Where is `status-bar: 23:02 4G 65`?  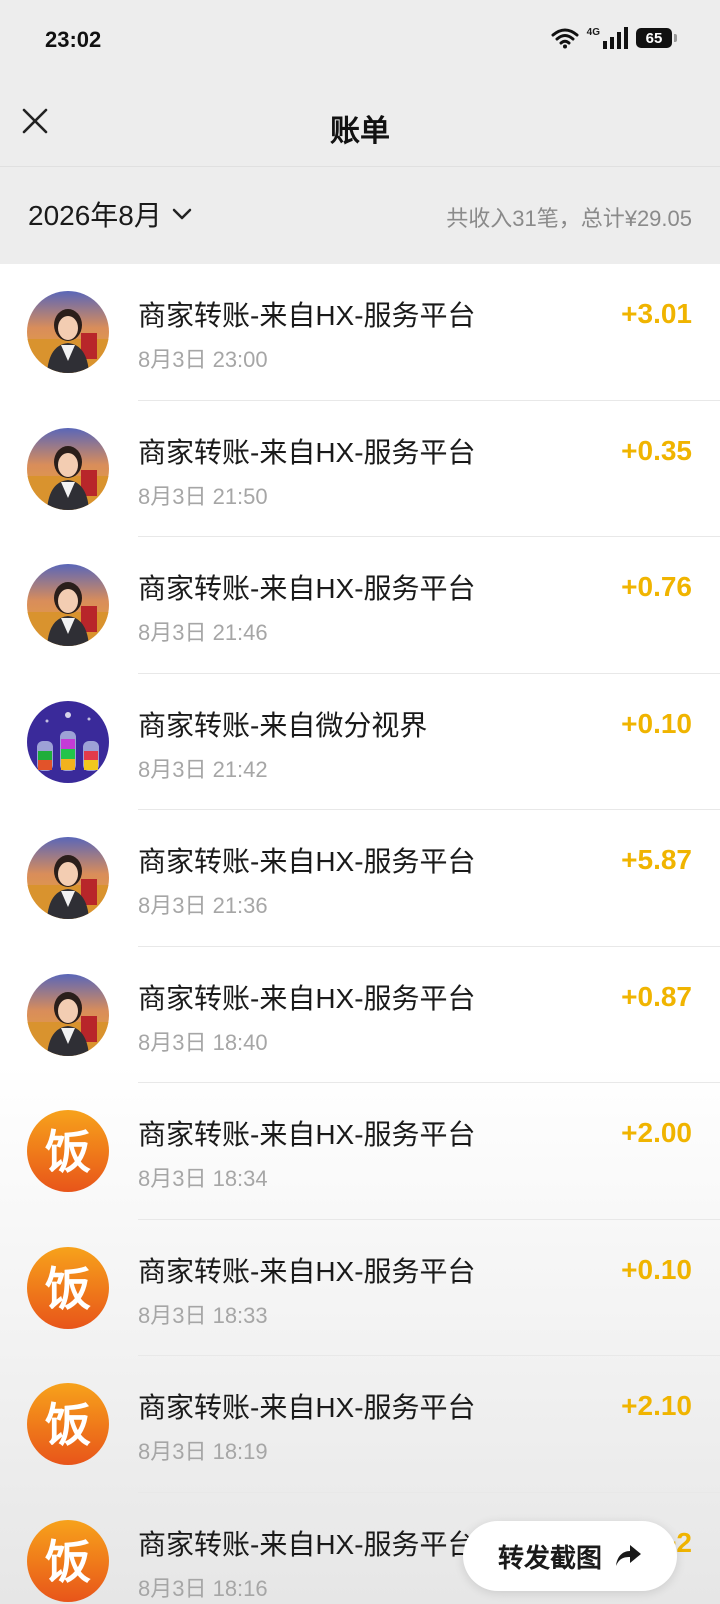
status-bar: 23:02 4G 65 is located at coordinates (360, 42).